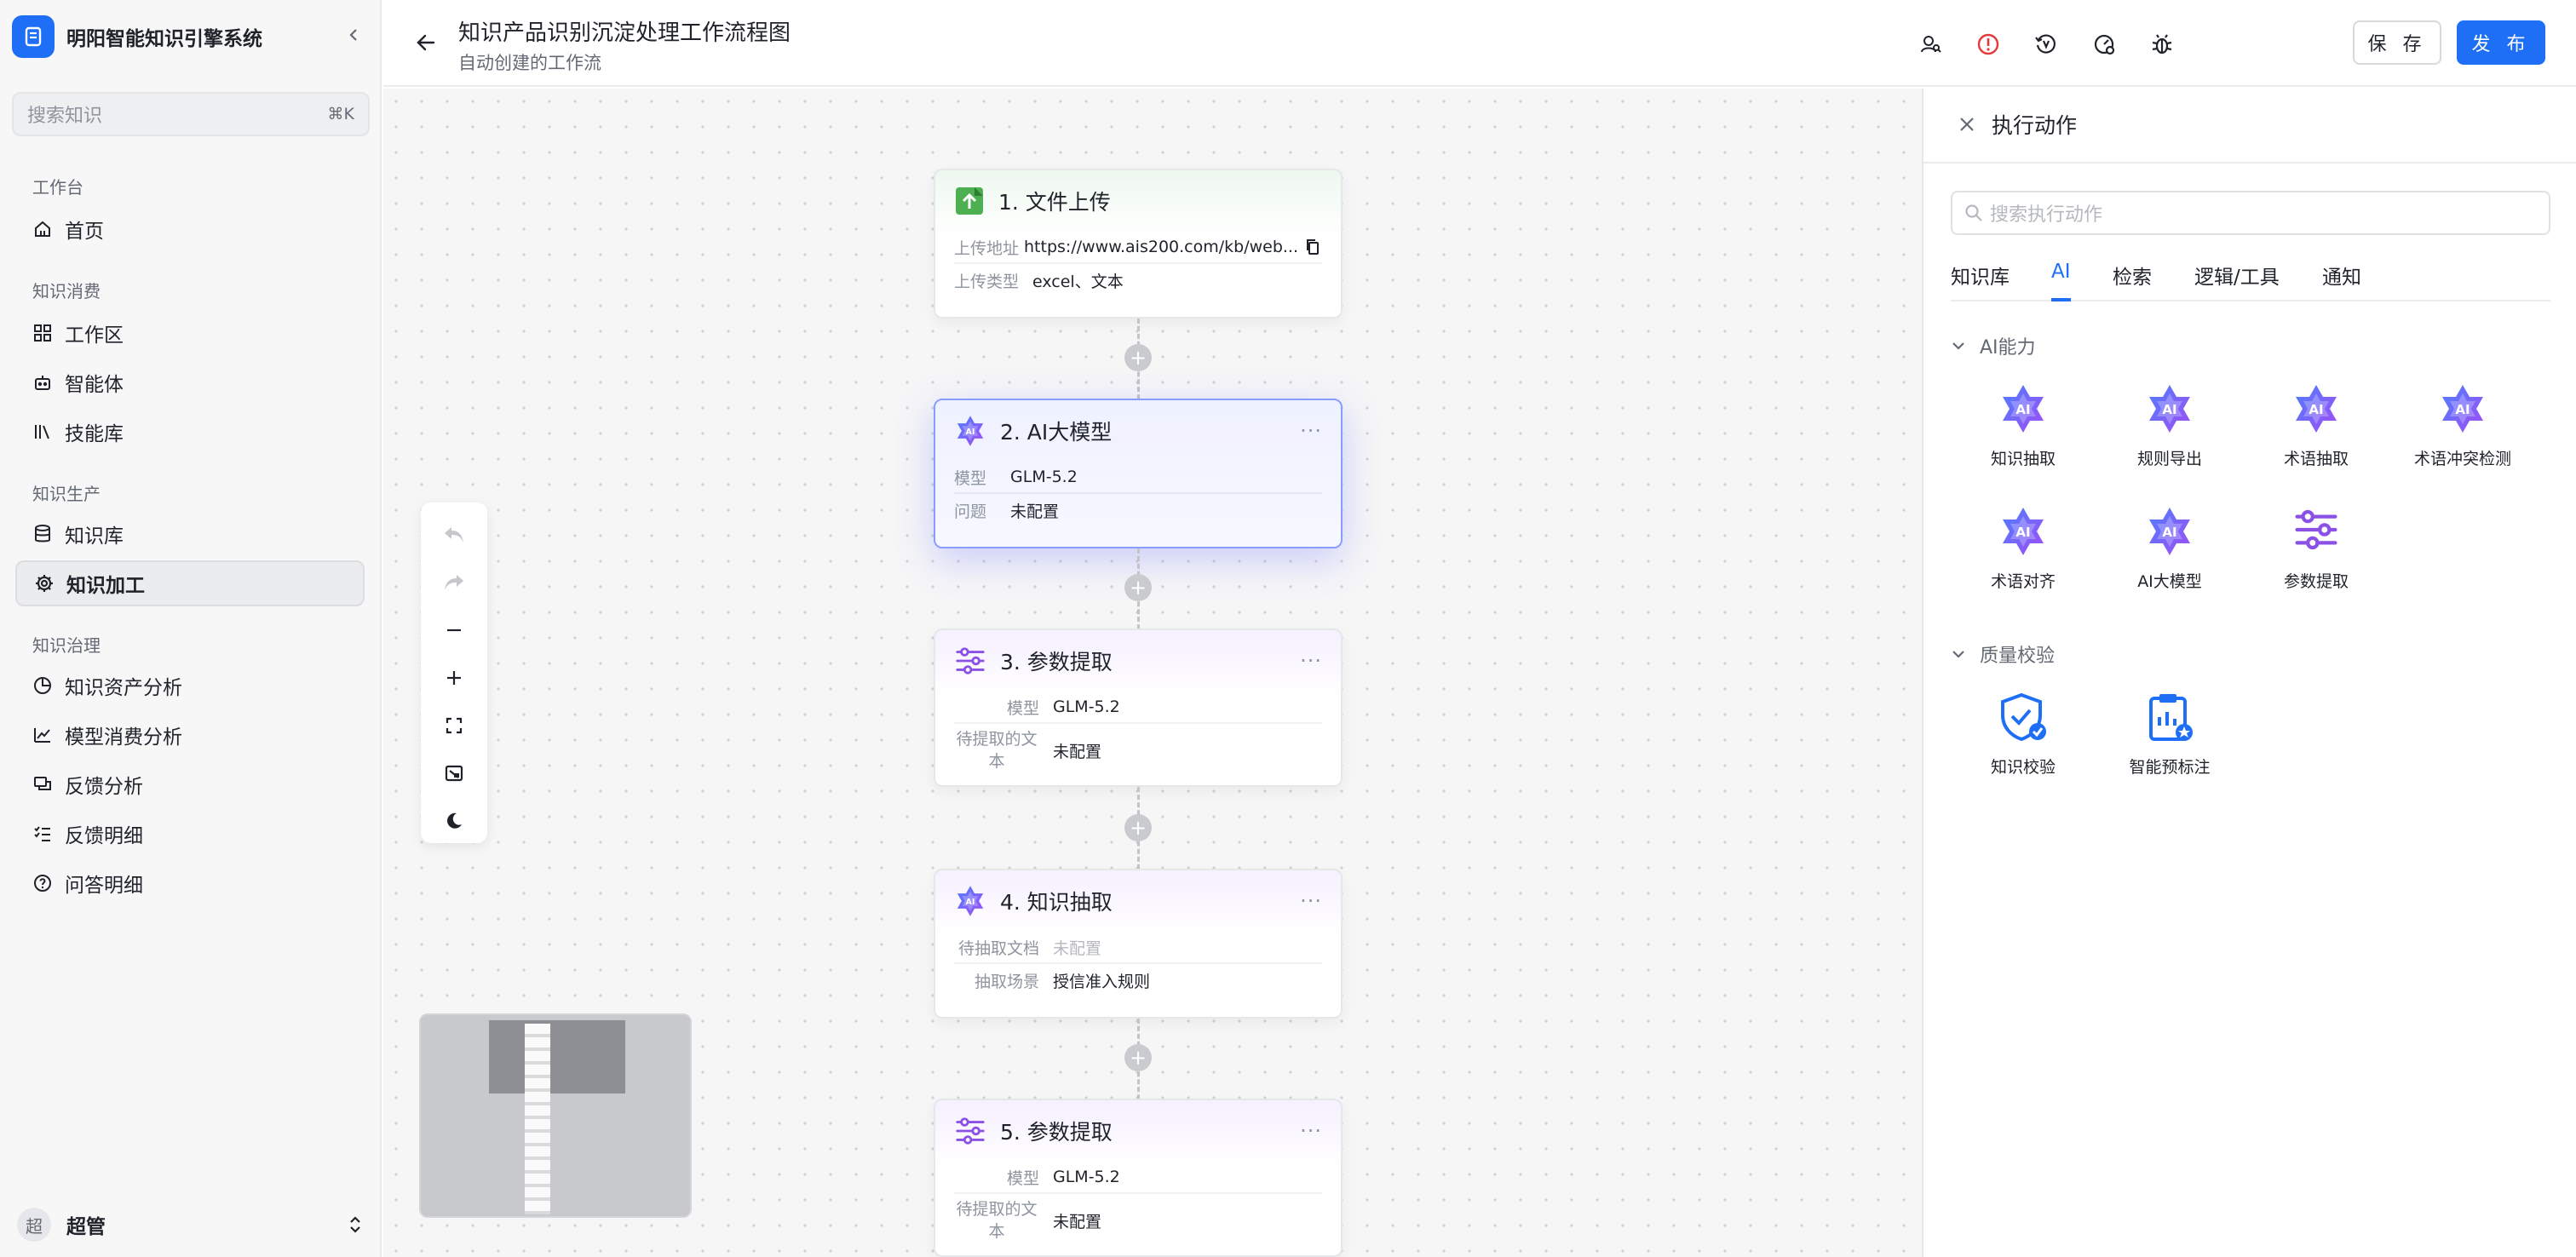  What do you see at coordinates (43, 685) in the screenshot?
I see `pie-chart-icon` at bounding box center [43, 685].